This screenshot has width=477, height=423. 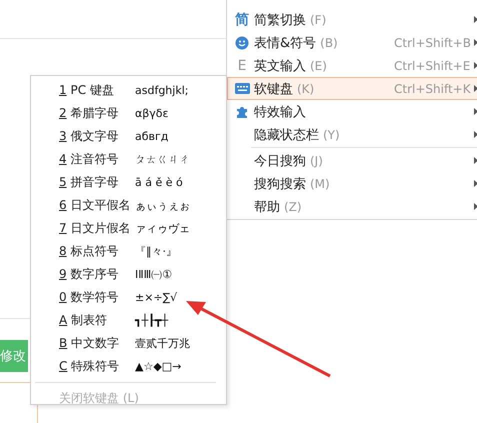 What do you see at coordinates (331, 135) in the screenshot?
I see `access-key: (Y)` at bounding box center [331, 135].